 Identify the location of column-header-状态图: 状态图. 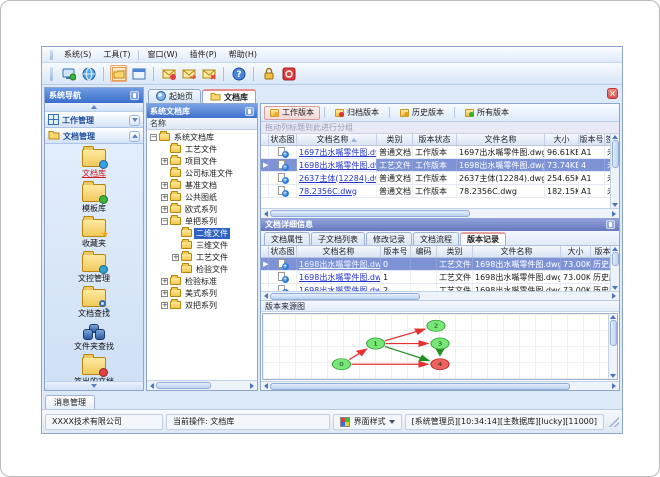
(283, 251).